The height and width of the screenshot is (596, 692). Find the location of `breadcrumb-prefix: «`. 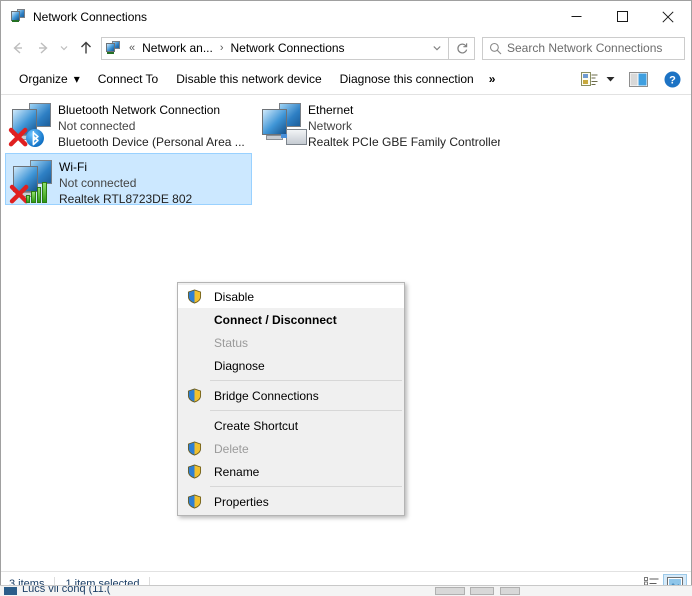

breadcrumb-prefix: « is located at coordinates (132, 48).